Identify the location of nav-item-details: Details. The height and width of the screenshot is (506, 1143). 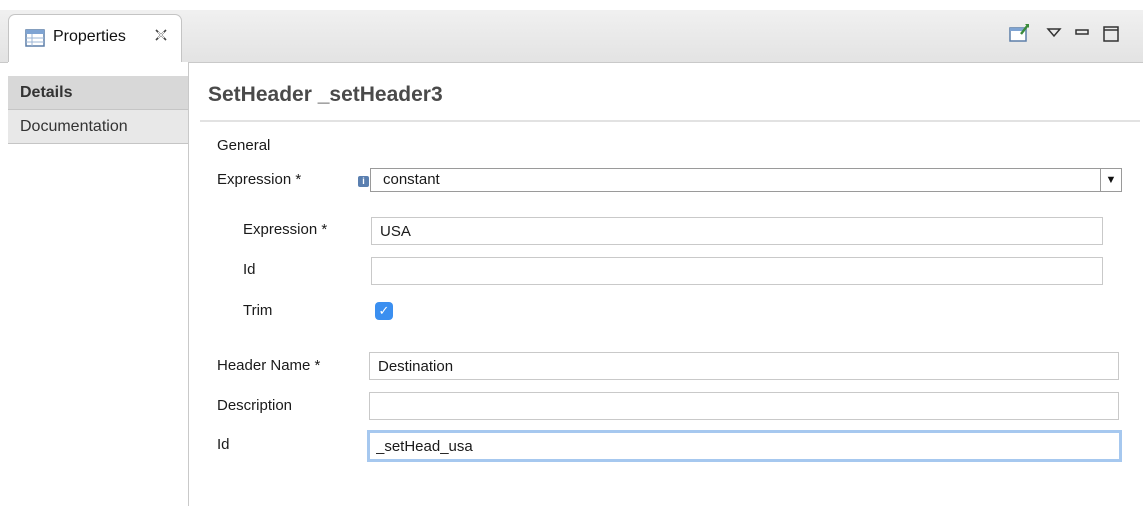
(98, 93).